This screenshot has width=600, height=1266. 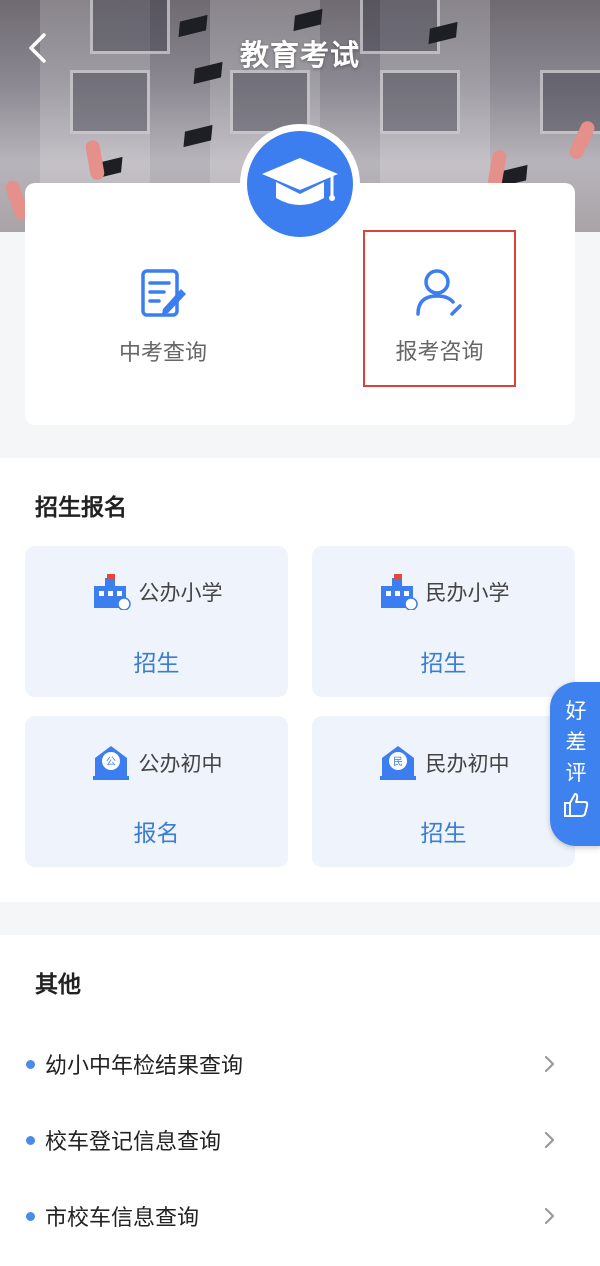 What do you see at coordinates (299, 55) in the screenshot?
I see `page-title: 教育考试` at bounding box center [299, 55].